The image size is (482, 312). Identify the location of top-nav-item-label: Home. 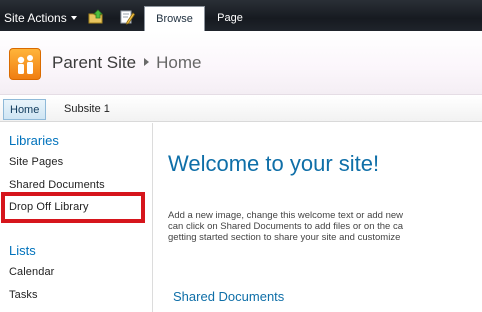
(25, 110).